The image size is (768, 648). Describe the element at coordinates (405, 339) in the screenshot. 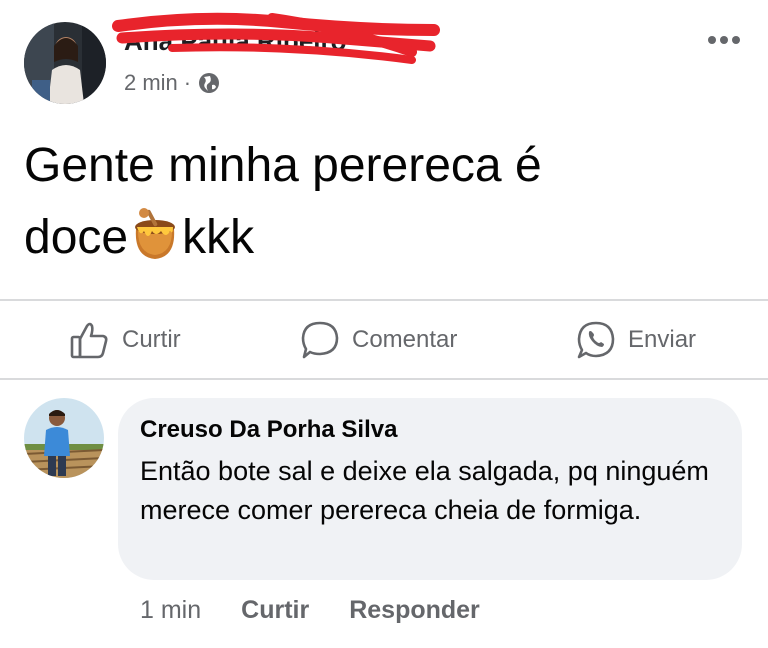

I see `comment-label: Comentar` at that location.